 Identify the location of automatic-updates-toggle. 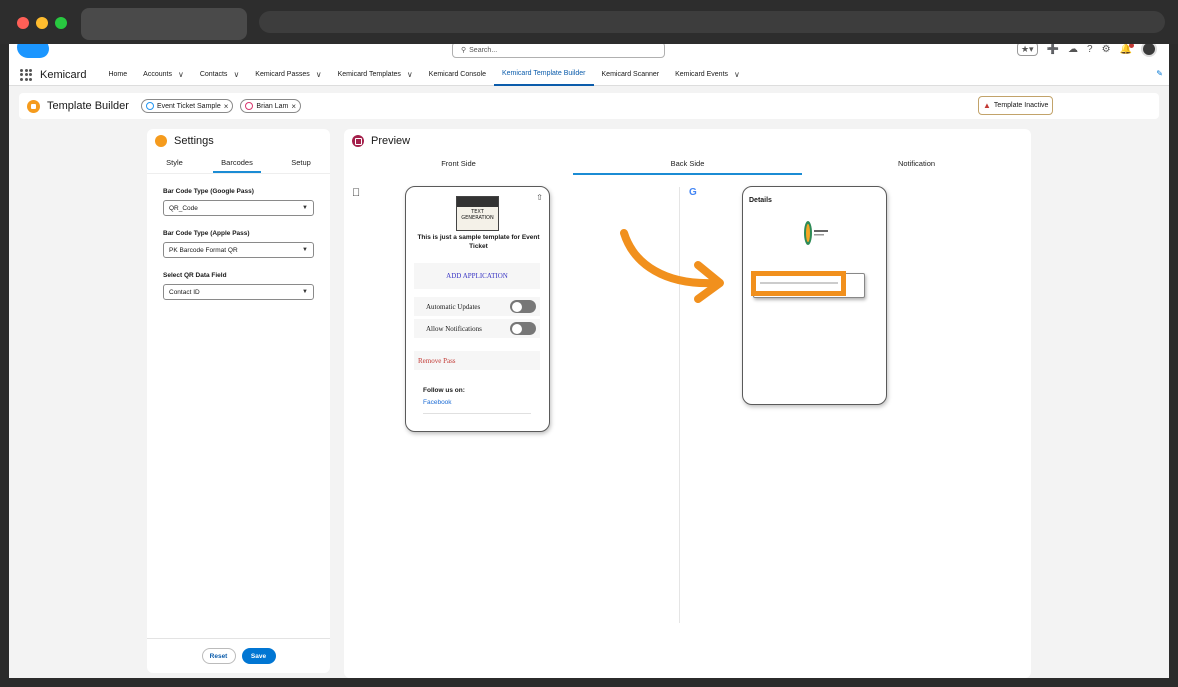
(523, 306).